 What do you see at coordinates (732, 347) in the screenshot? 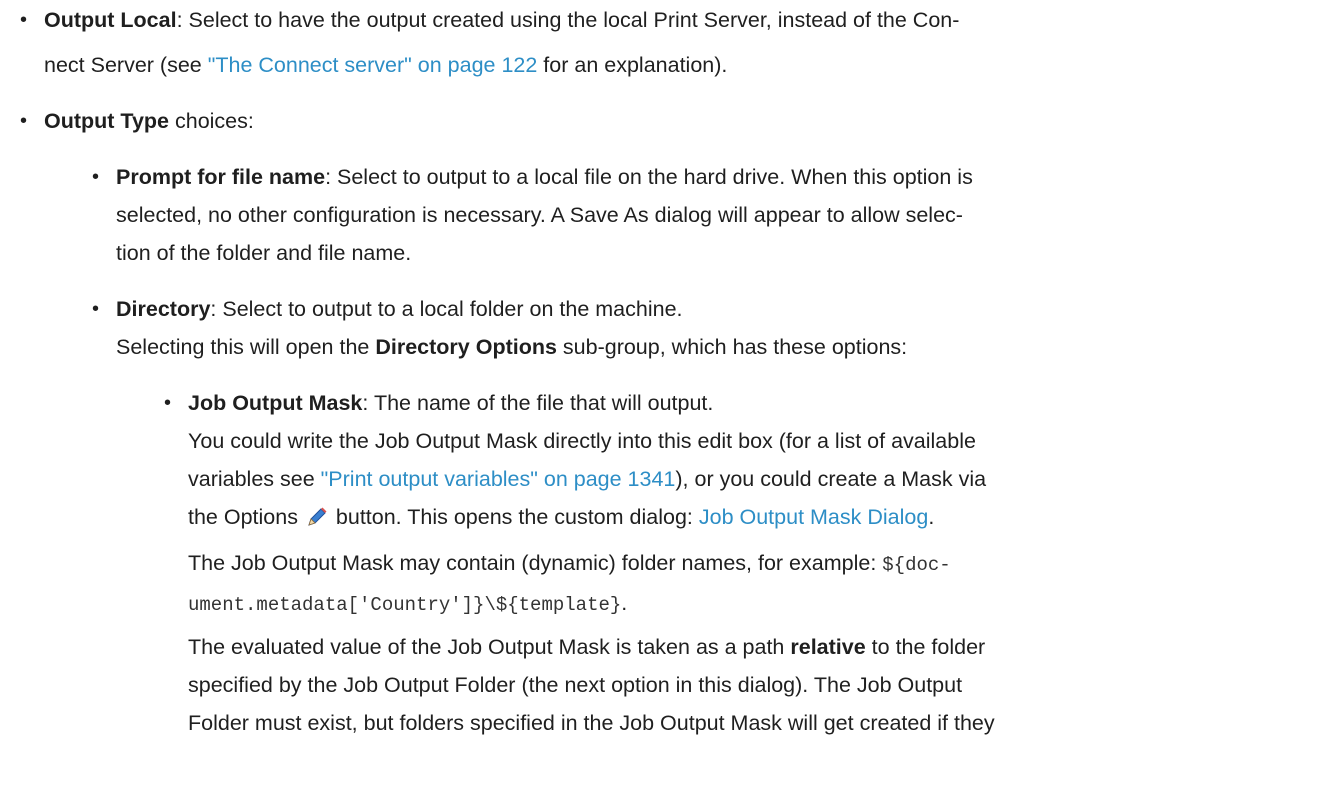
I see `directory-line-2c: sub-group, which has these options:` at bounding box center [732, 347].